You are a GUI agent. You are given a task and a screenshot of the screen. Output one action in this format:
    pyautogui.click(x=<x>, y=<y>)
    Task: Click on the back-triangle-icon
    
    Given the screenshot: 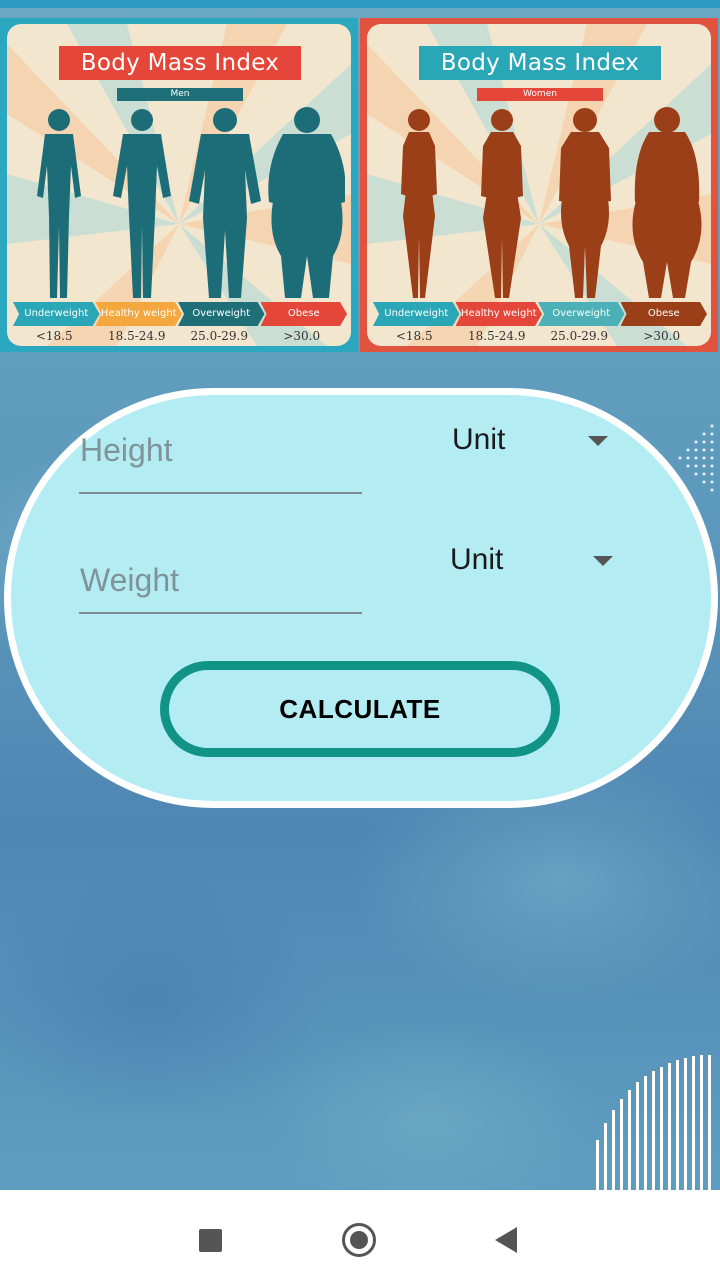 What is the action you would take?
    pyautogui.click(x=506, y=1240)
    